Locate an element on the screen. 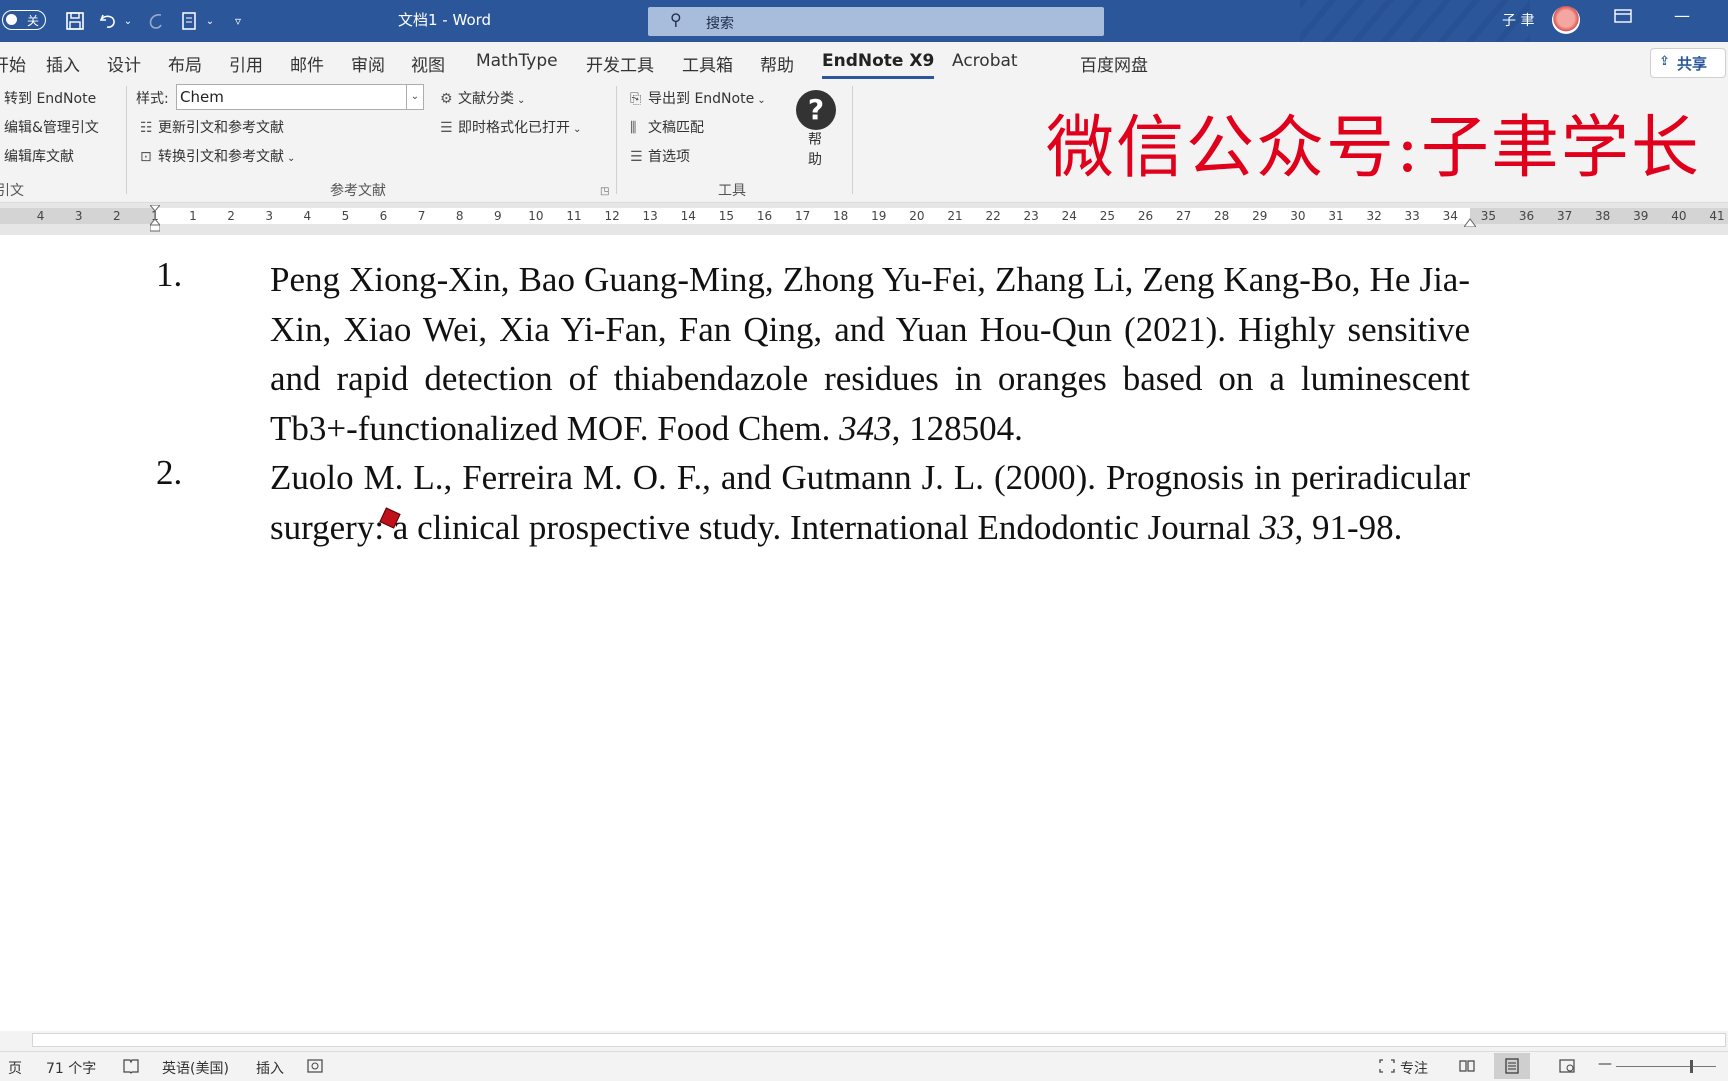  go-to-endnote-button: 转到 EndNote is located at coordinates (50, 98).